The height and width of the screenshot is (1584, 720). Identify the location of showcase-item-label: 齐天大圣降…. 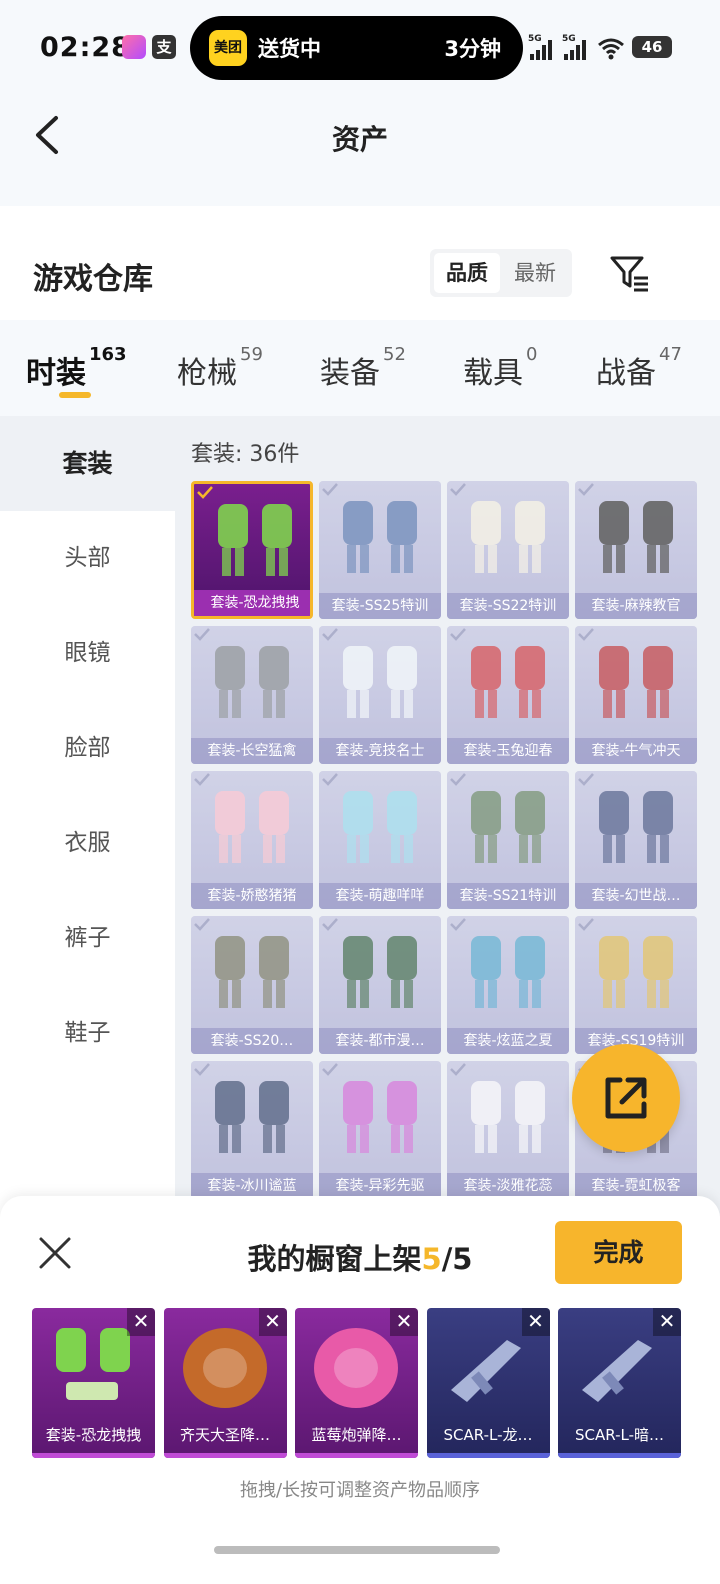
(224, 1435).